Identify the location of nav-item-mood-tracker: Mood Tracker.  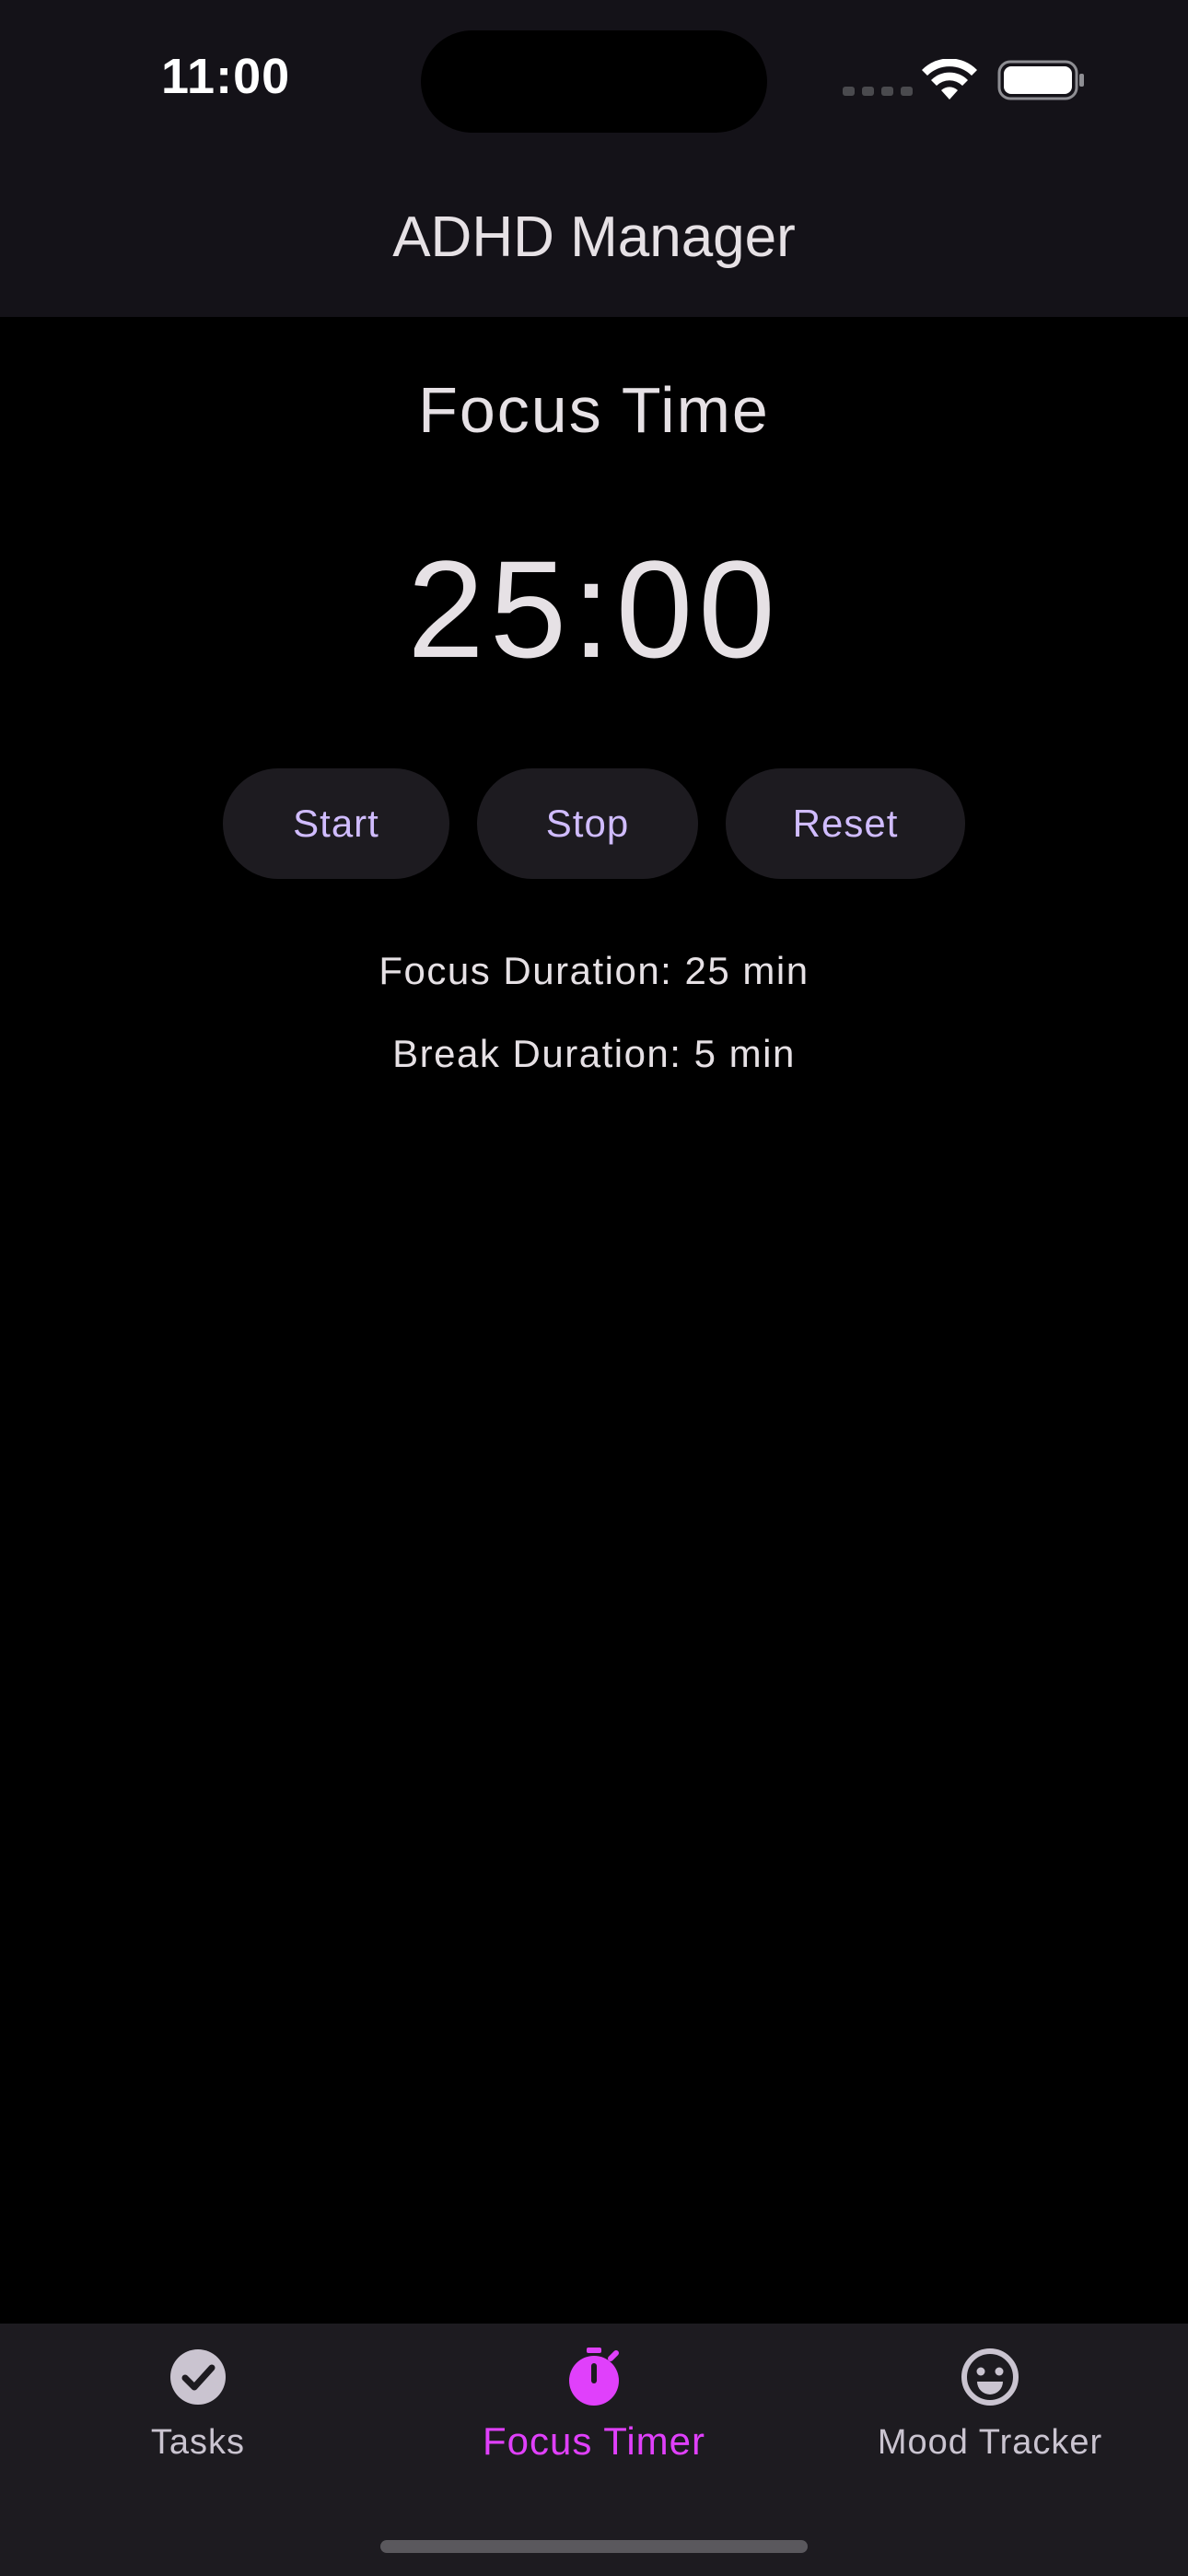
(990, 2416).